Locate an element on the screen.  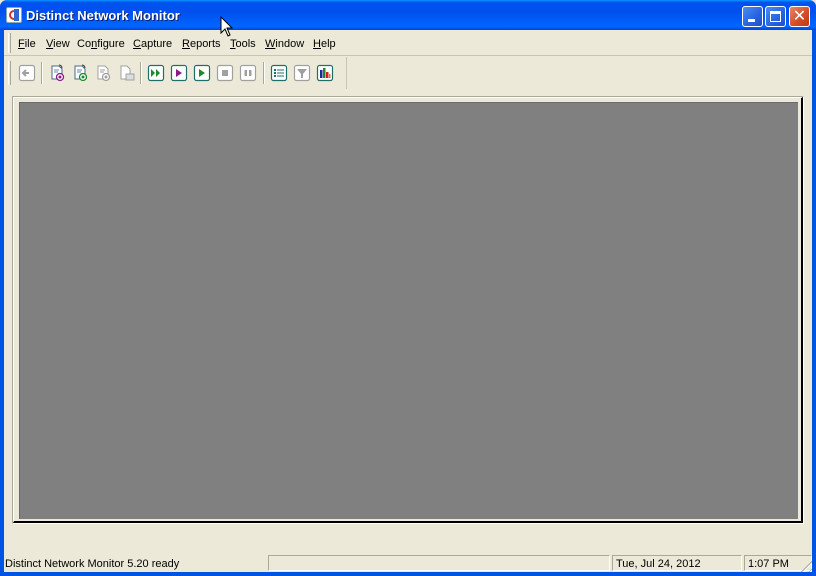
menu-reports: Reports is located at coordinates (201, 44).